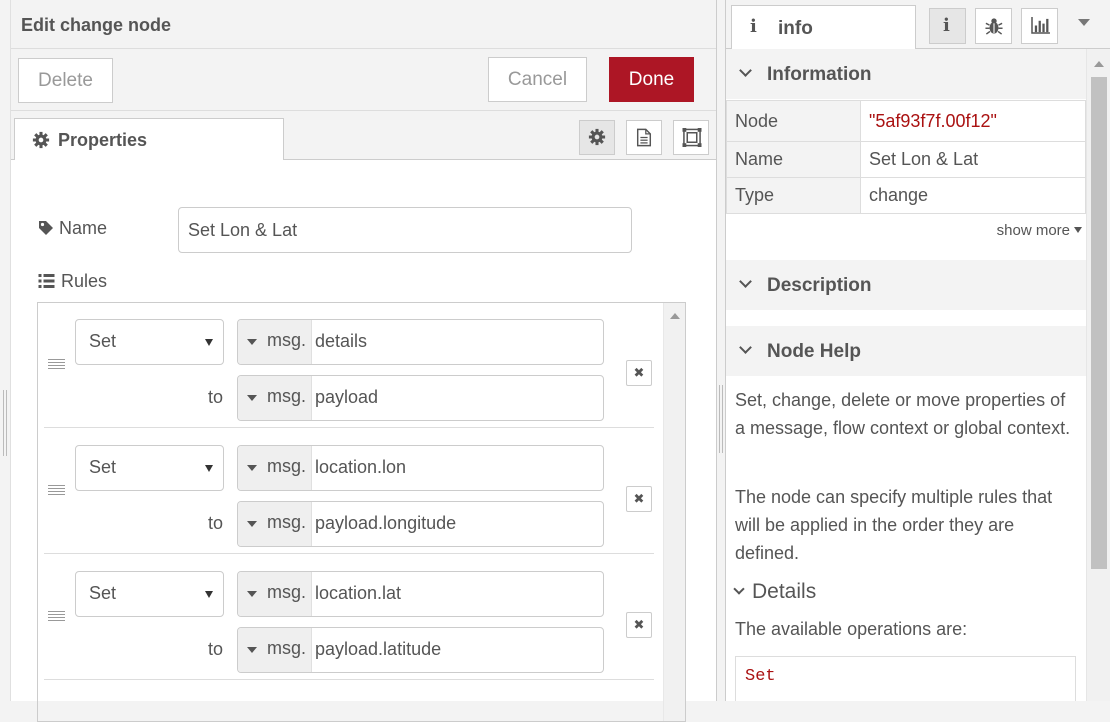 The image size is (1110, 722). I want to click on tag-icon, so click(46, 228).